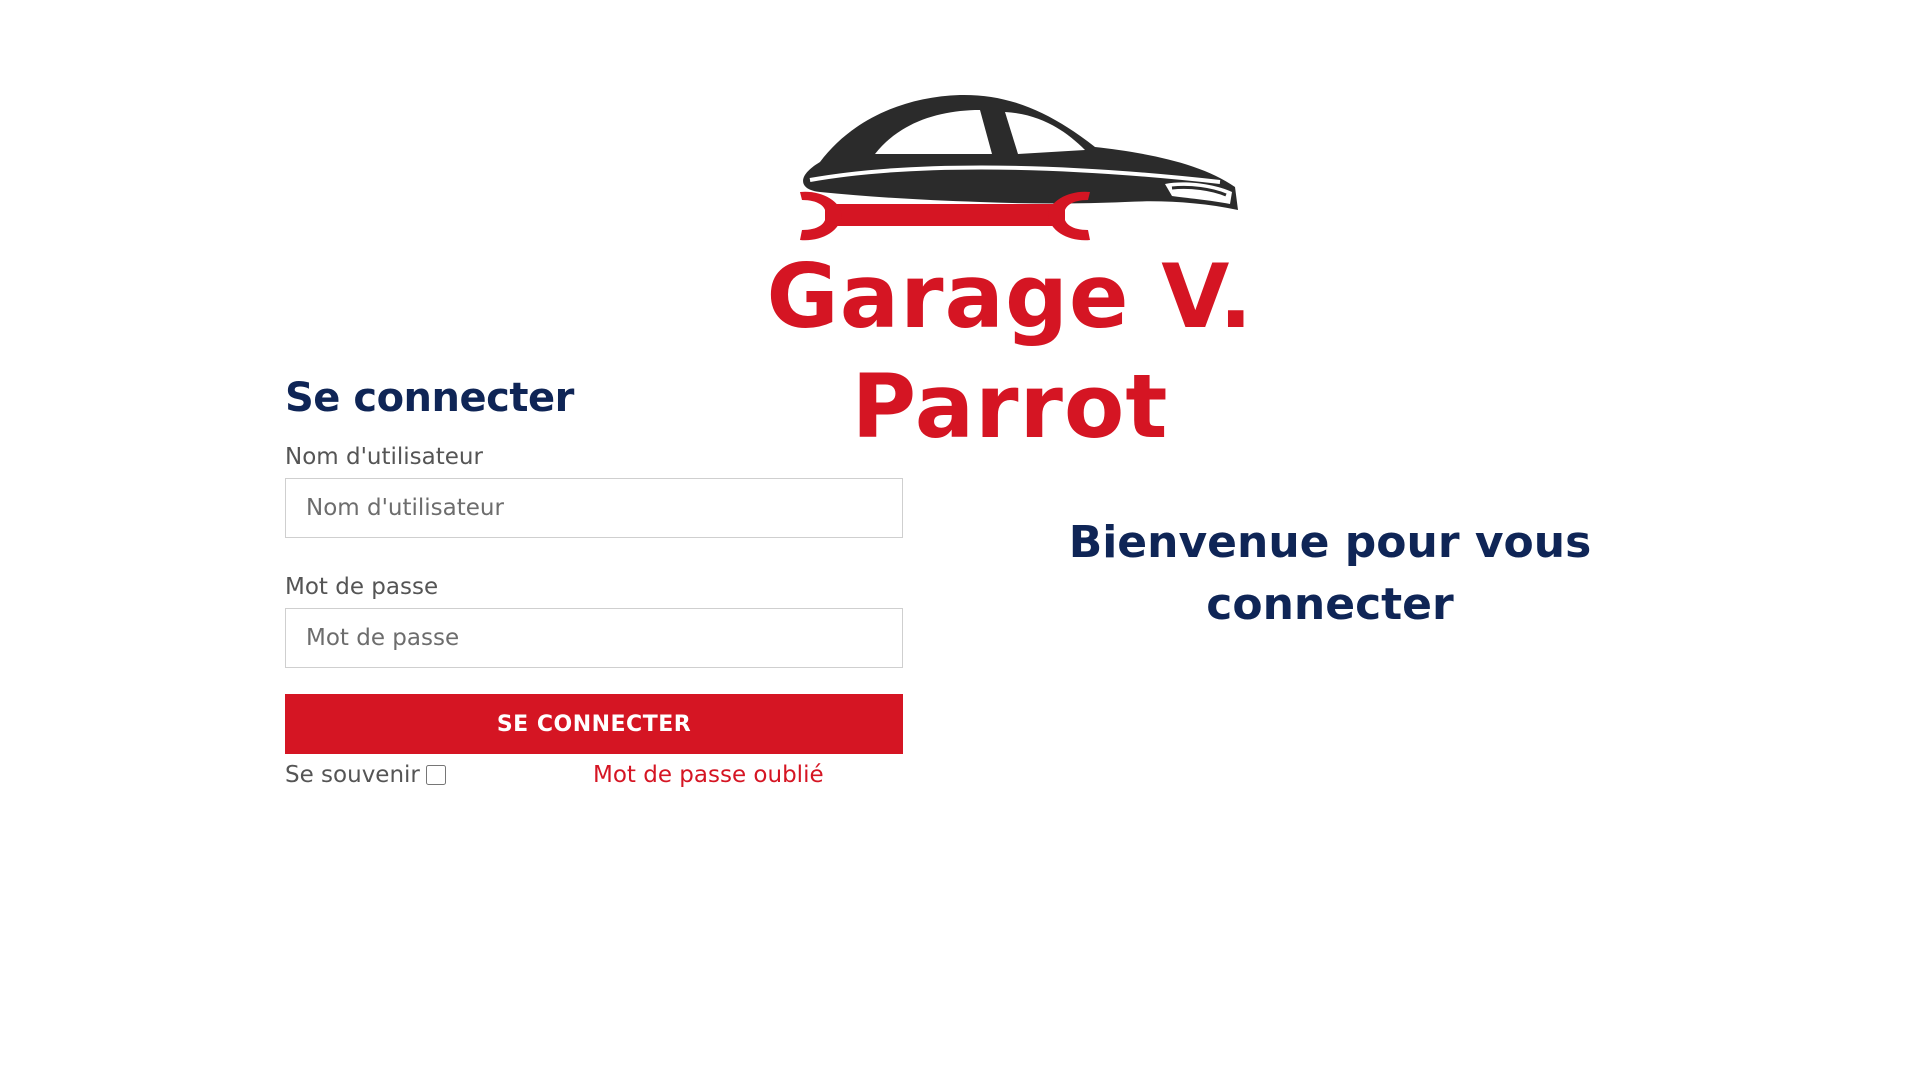 The image size is (1920, 1080). Describe the element at coordinates (435, 775) in the screenshot. I see `remember-checkbox` at that location.